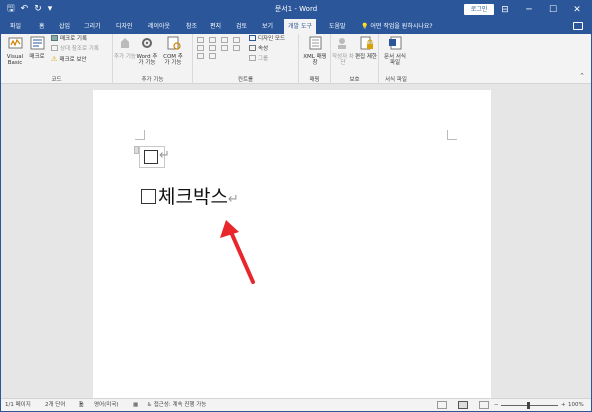 The width and height of the screenshot is (592, 412). What do you see at coordinates (193, 197) in the screenshot?
I see `checkbox-label: 체크박스` at bounding box center [193, 197].